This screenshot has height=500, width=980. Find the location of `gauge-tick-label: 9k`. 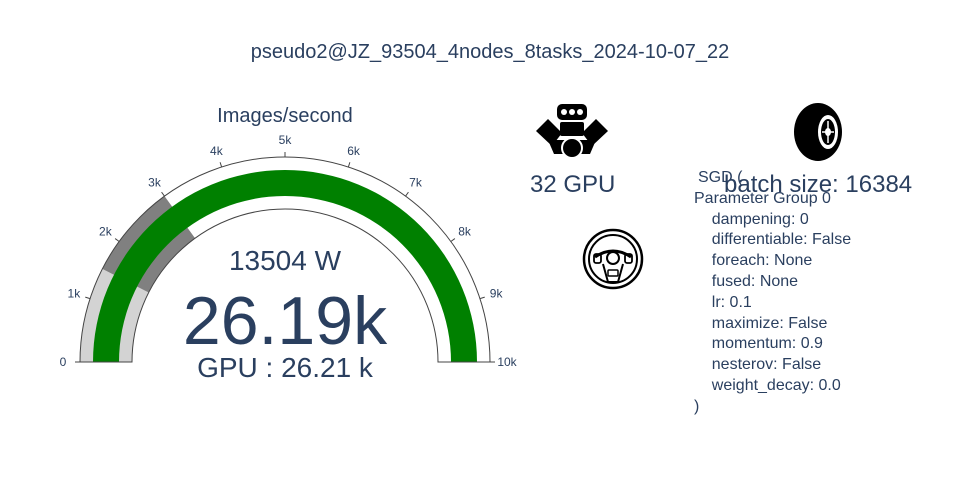

gauge-tick-label: 9k is located at coordinates (497, 293).